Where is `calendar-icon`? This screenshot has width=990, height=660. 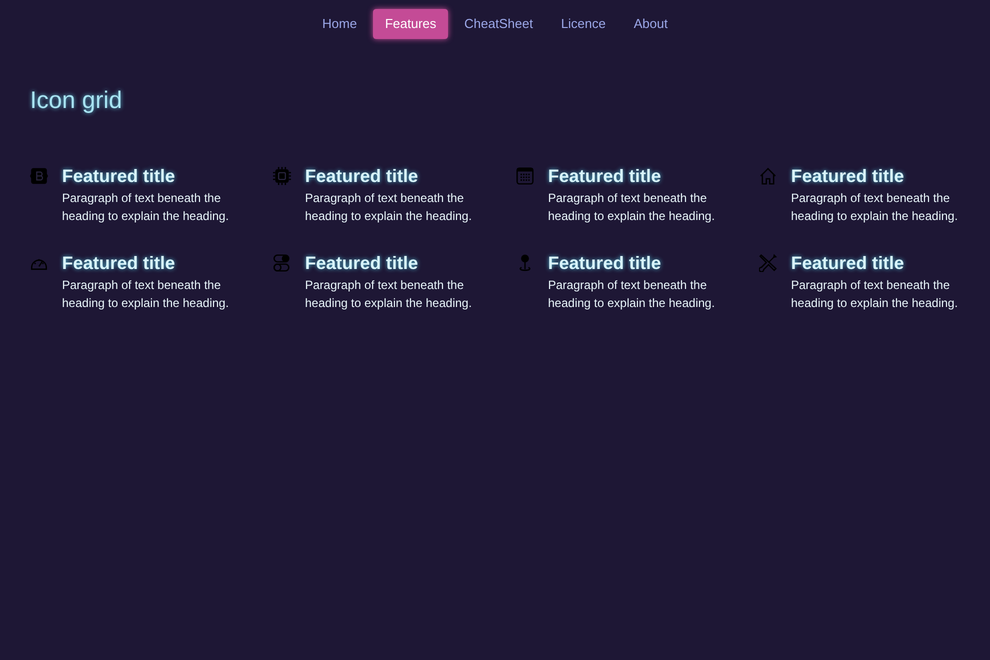
calendar-icon is located at coordinates (525, 176).